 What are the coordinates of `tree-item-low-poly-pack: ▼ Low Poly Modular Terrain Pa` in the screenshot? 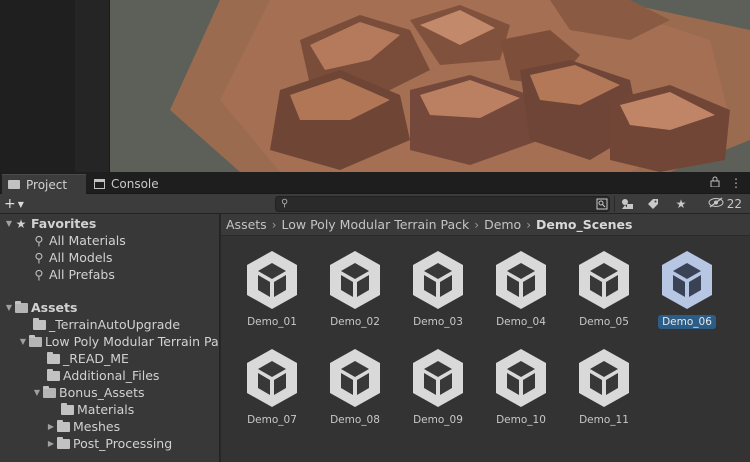 It's located at (109, 341).